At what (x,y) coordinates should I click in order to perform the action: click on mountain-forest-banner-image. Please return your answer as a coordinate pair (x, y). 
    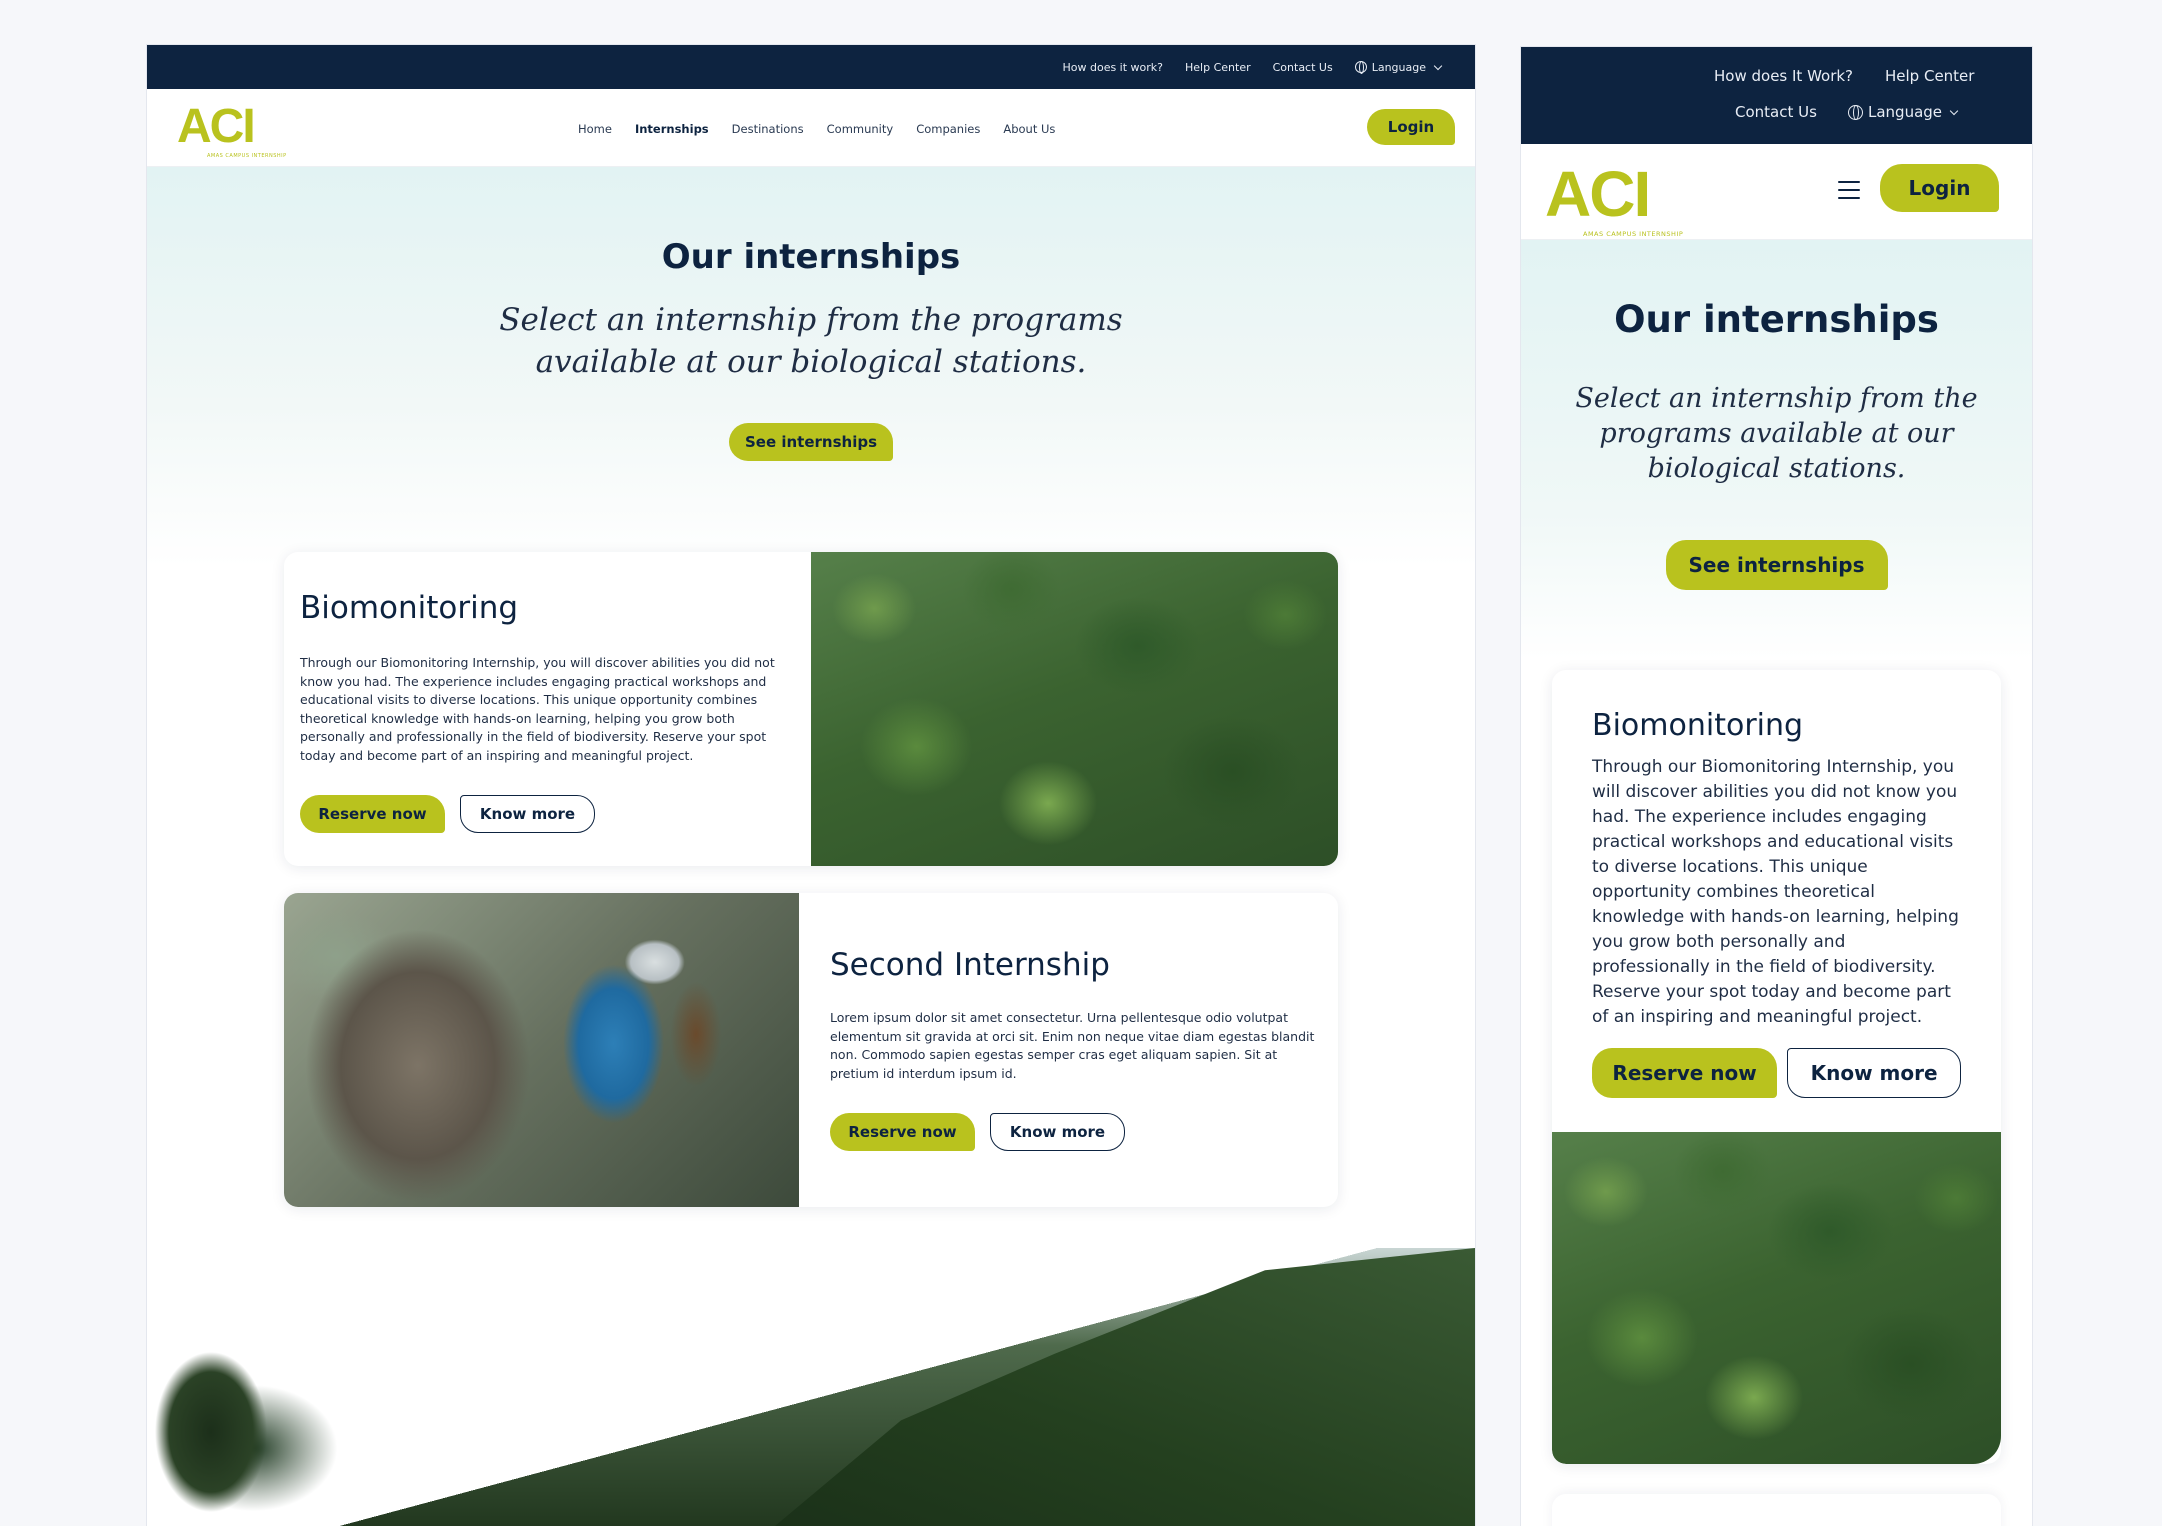
    Looking at the image, I should click on (811, 1387).